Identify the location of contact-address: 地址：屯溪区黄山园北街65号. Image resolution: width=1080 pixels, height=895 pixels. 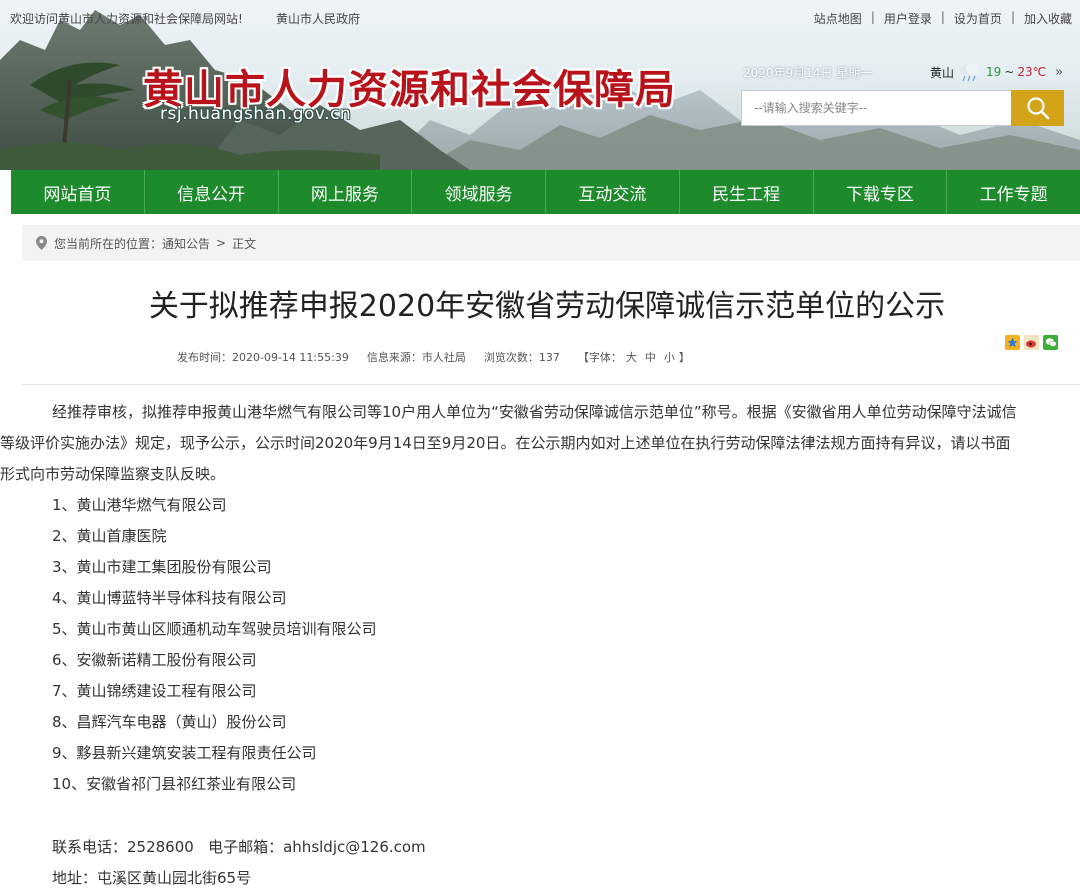
(152, 878).